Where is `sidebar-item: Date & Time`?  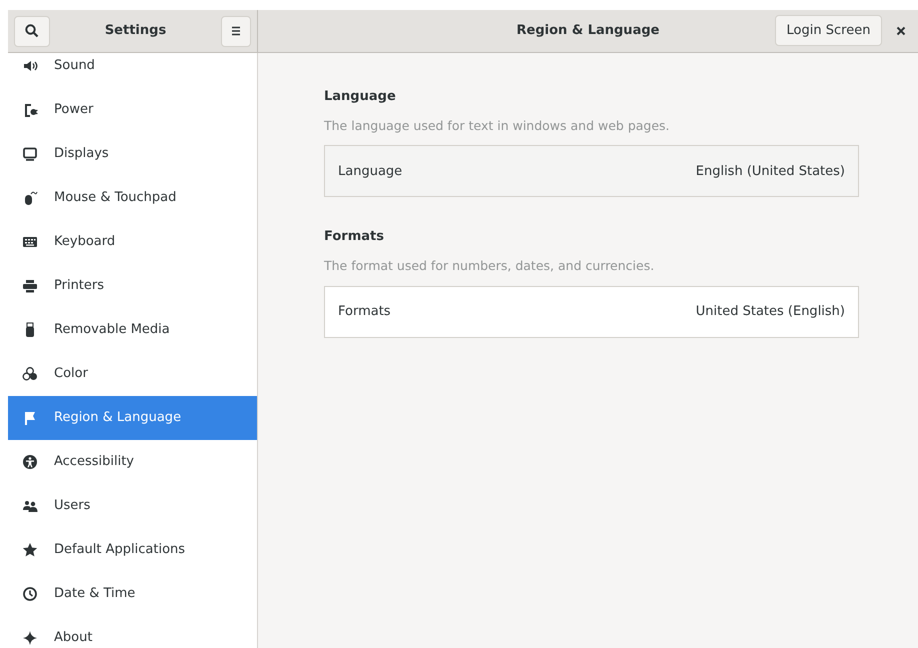
sidebar-item: Date & Time is located at coordinates (132, 594).